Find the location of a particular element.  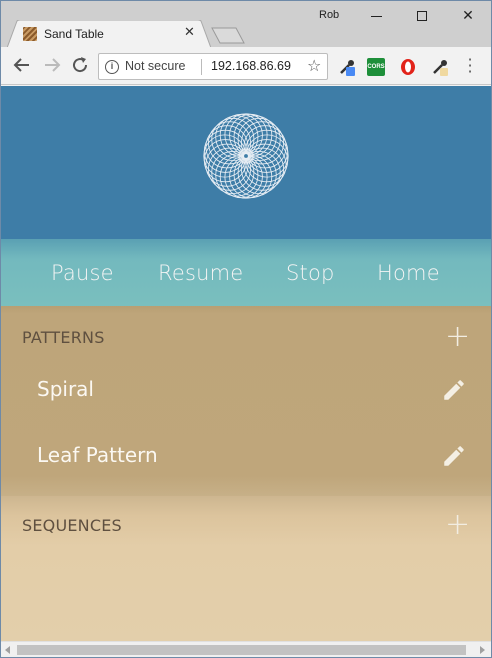

home-button: Home is located at coordinates (408, 273).